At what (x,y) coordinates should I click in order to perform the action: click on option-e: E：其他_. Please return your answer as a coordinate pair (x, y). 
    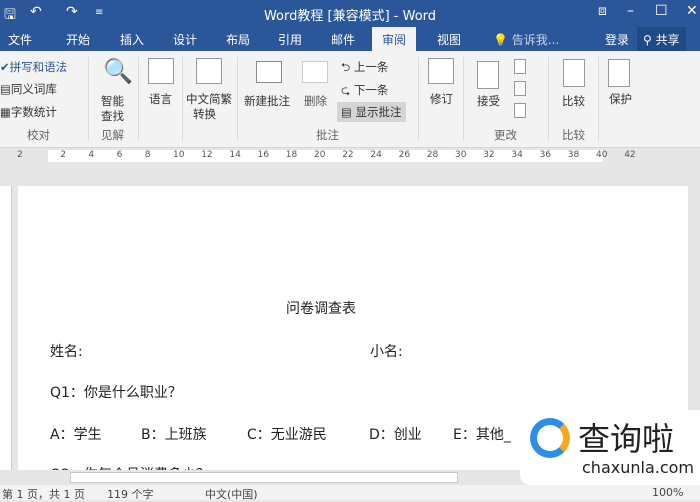
    Looking at the image, I should click on (482, 435).